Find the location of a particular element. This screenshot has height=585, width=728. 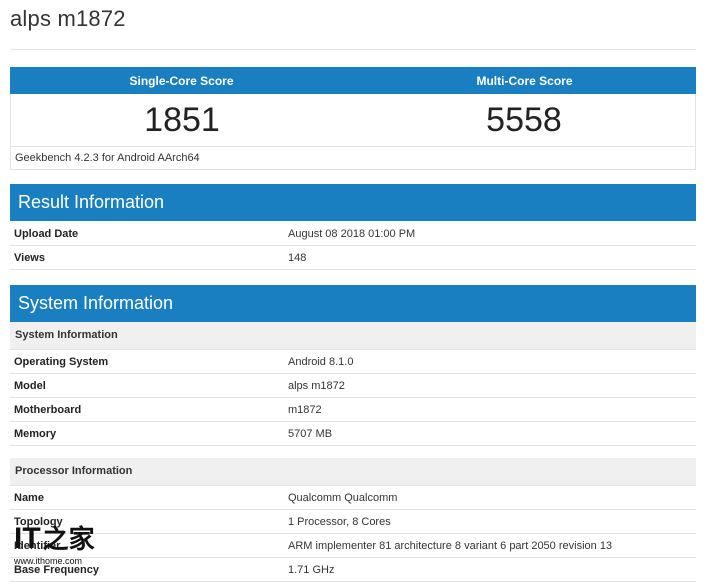

ithome-watermark: IT 之家 www.ithome.com is located at coordinates (60, 544).